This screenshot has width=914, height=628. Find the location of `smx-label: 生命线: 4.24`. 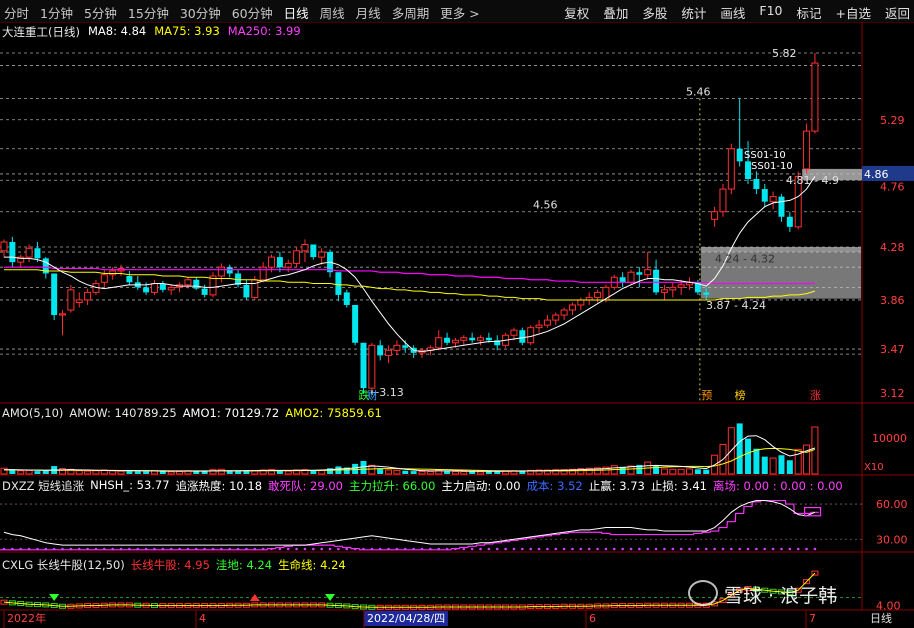

smx-label: 生命线: 4.24 is located at coordinates (312, 565).